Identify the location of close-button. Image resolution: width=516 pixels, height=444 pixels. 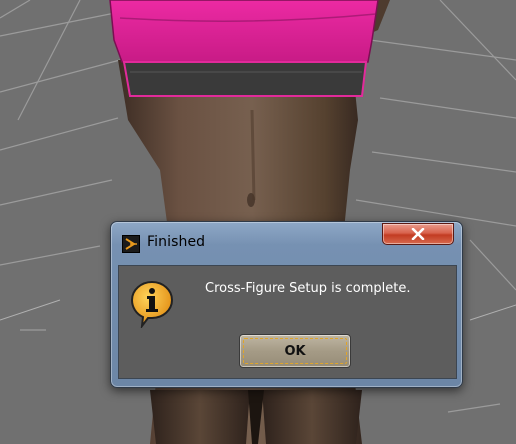
(418, 234).